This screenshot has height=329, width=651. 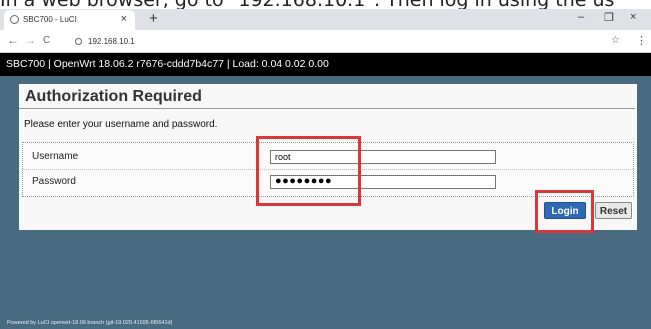 What do you see at coordinates (124, 19) in the screenshot?
I see `tab-close-icon: ×` at bounding box center [124, 19].